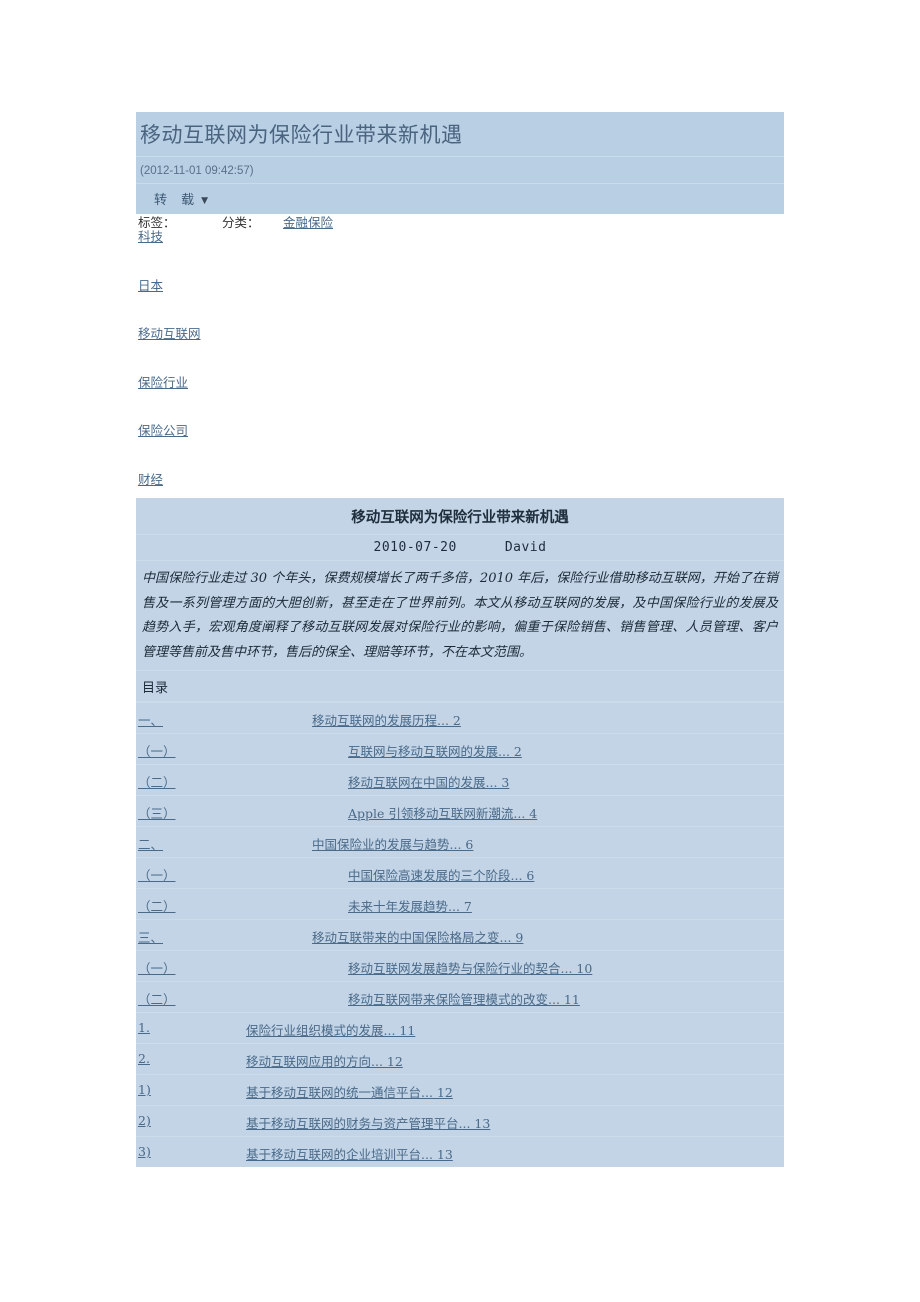 The image size is (920, 1302). I want to click on toc-entry: 1. 保险行业组织模式的发展... 11, so click(460, 1027).